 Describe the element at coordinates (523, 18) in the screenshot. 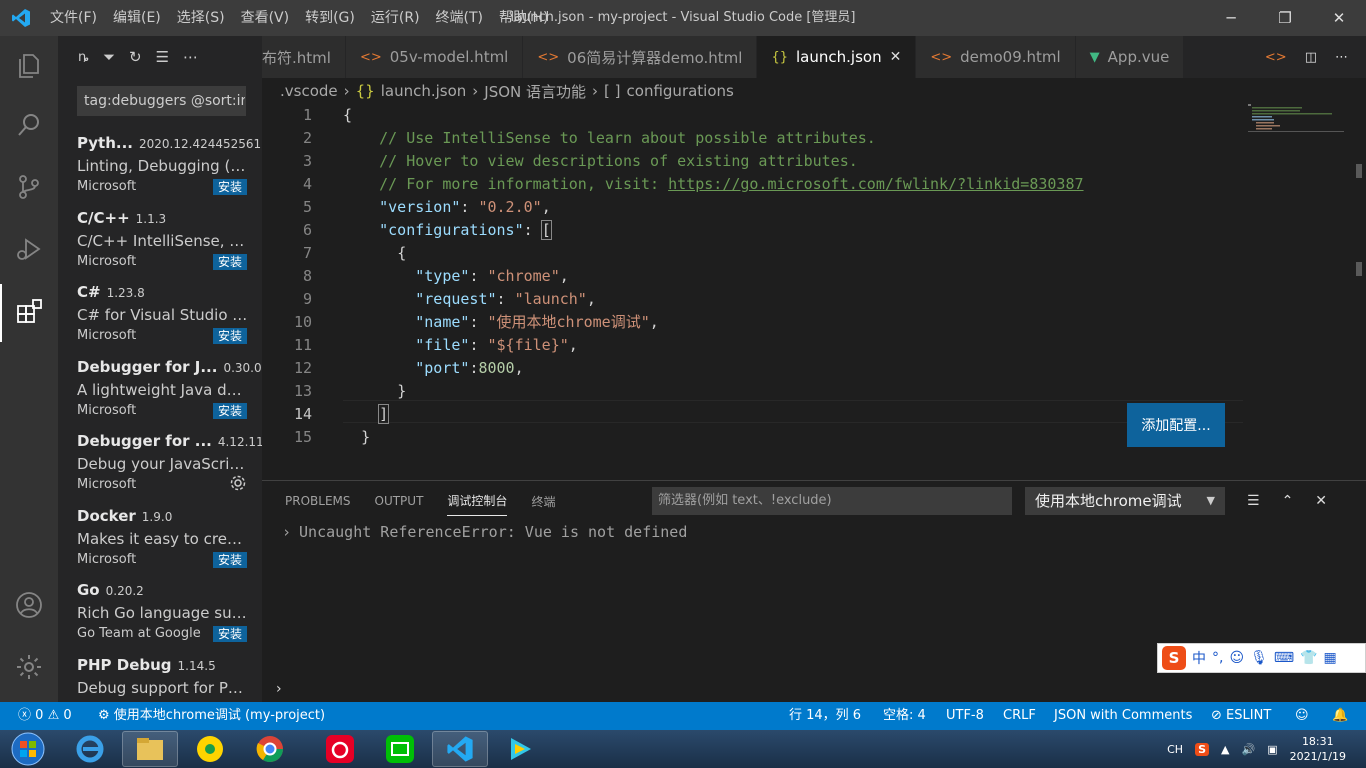

I see `menu-help: 帮助(H)` at that location.